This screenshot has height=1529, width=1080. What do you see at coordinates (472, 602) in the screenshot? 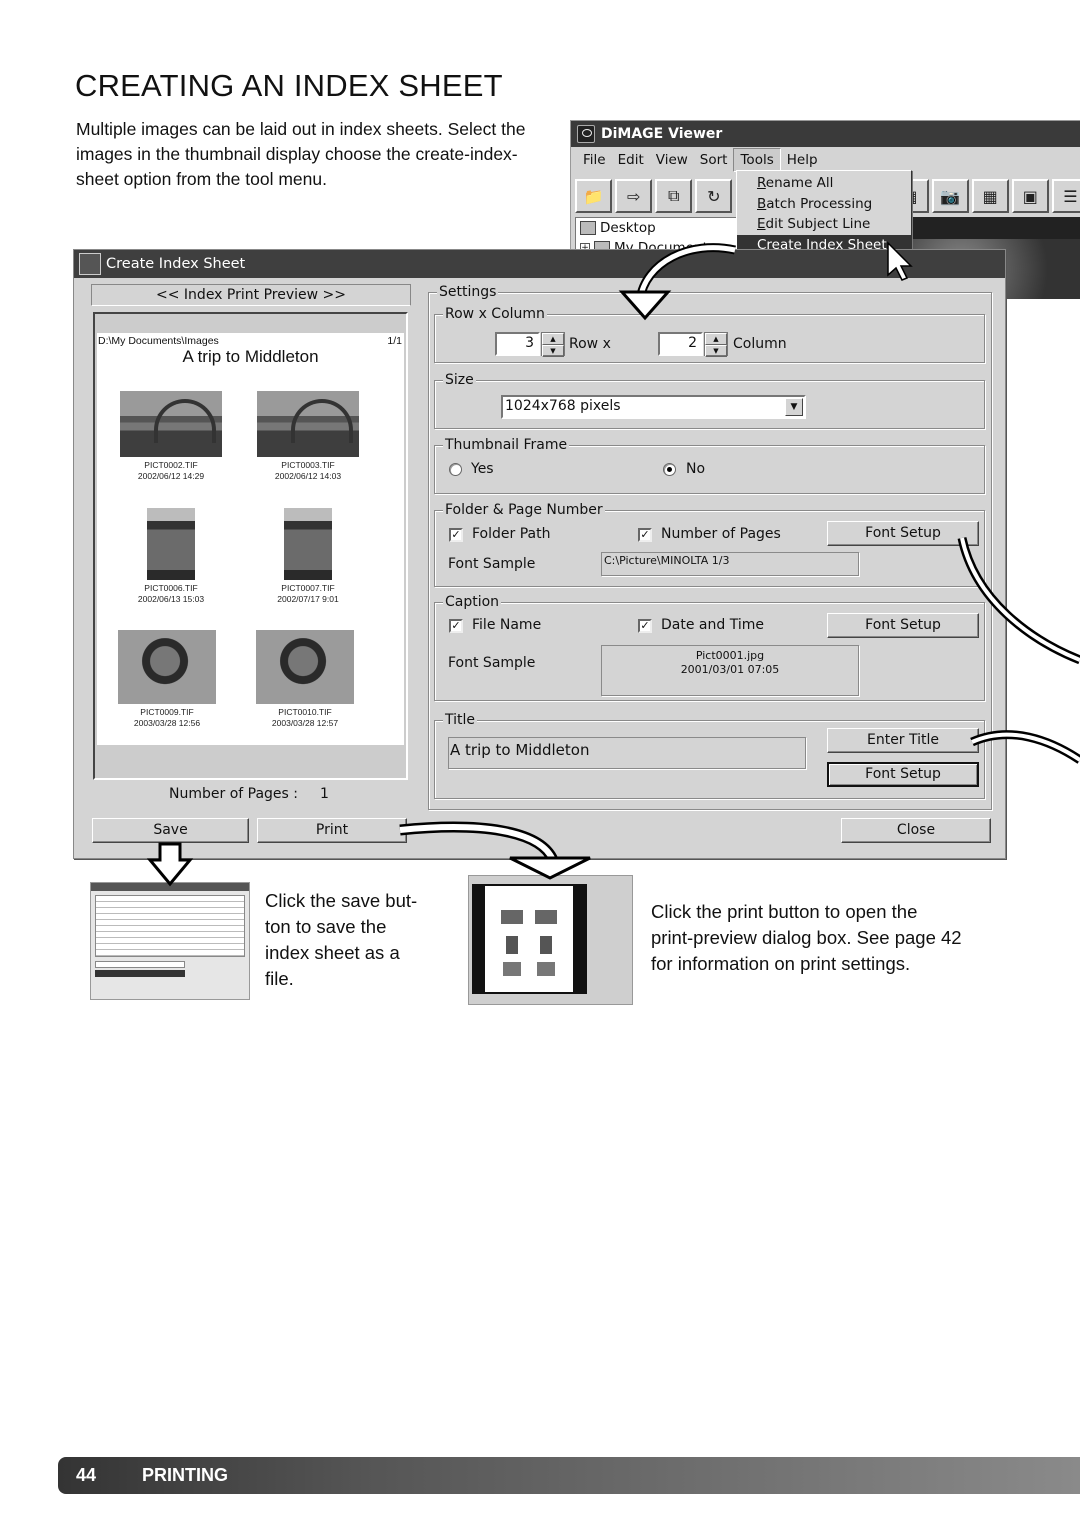
I see `caption-label: Caption` at bounding box center [472, 602].